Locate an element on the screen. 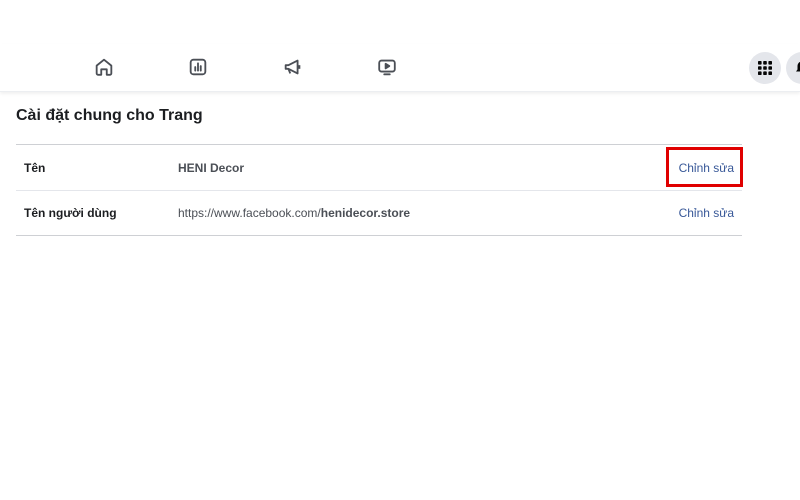 The image size is (800, 500). notification-button is located at coordinates (793, 68).